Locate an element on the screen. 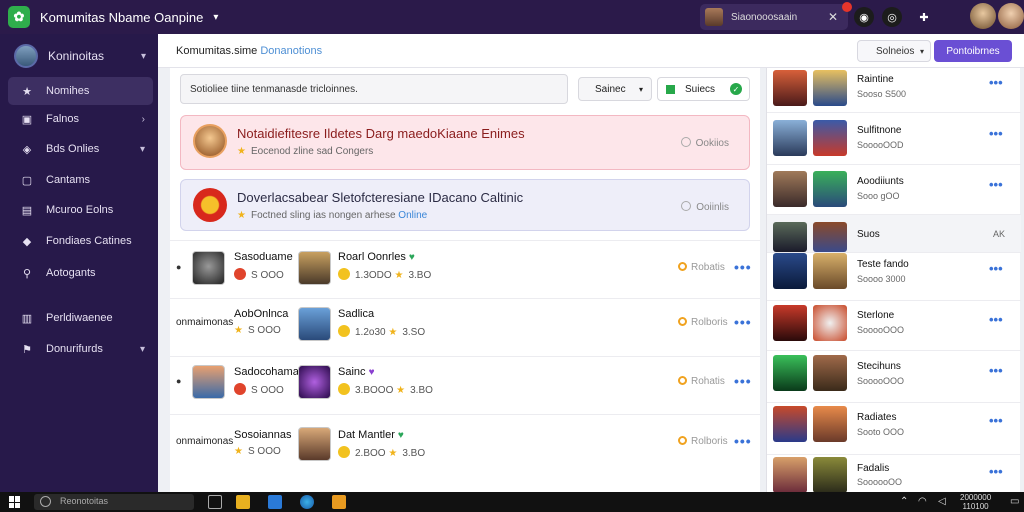  chevron-up-icon: ⌃ is located at coordinates (904, 501).